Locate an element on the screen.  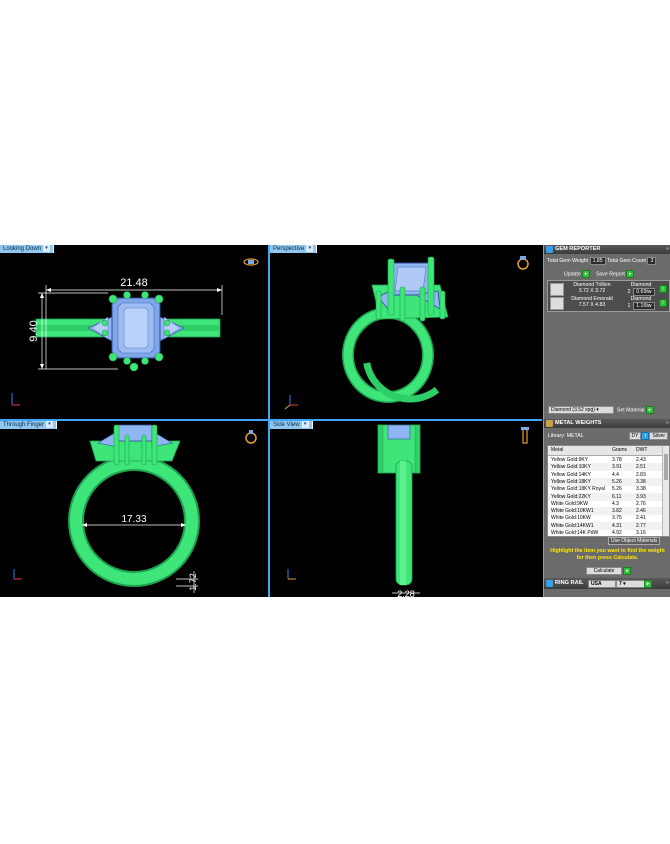
viewport-divider-horizontal is located at coordinates (271, 420).